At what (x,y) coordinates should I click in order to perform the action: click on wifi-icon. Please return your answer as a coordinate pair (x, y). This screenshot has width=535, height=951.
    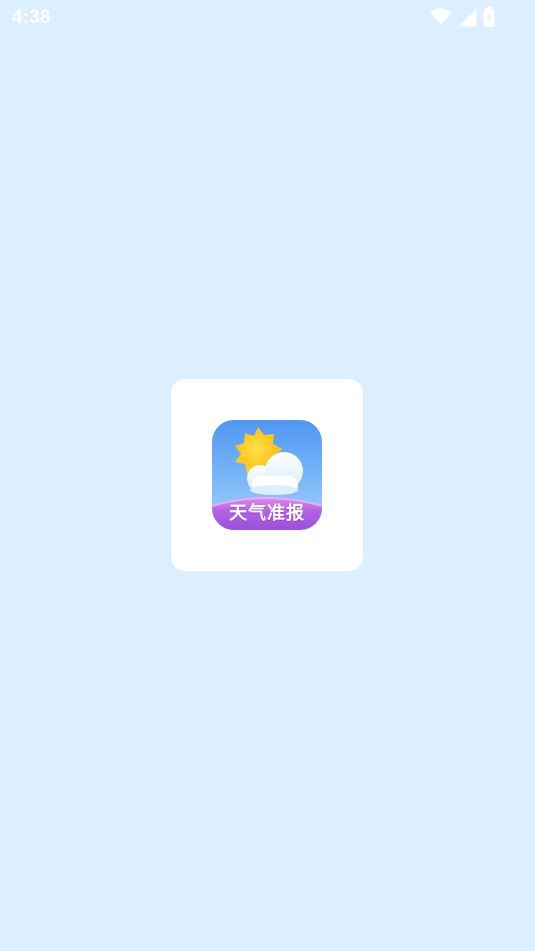
    Looking at the image, I should click on (441, 17).